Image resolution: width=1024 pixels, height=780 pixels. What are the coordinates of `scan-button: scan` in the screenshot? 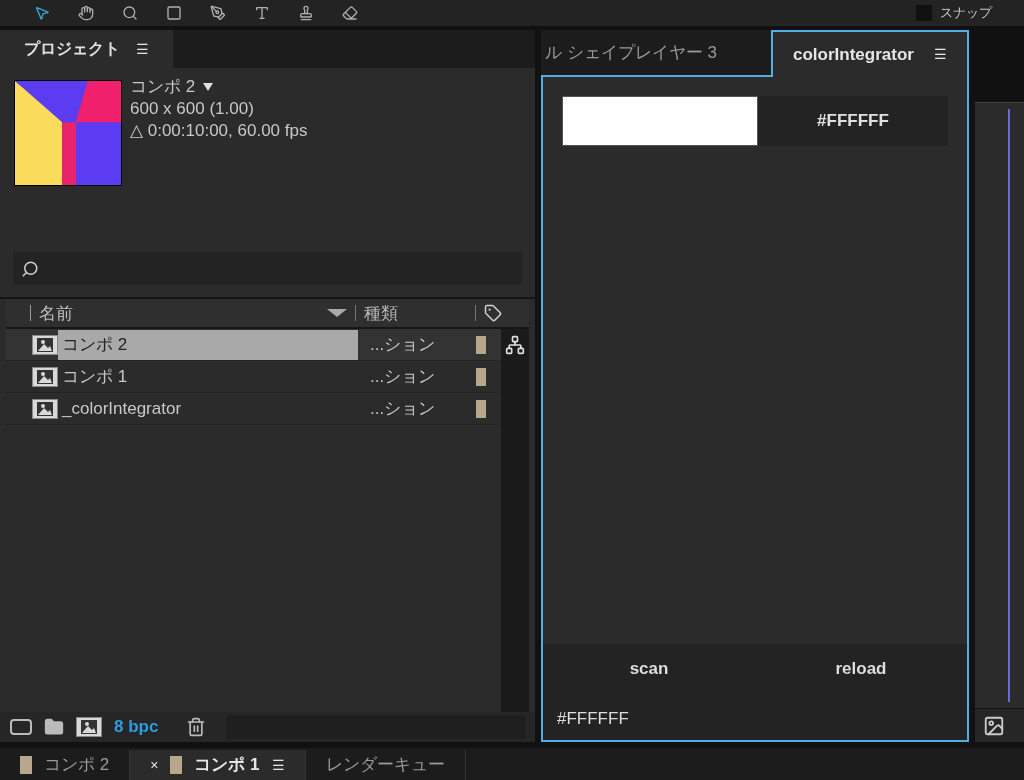 It's located at (649, 669).